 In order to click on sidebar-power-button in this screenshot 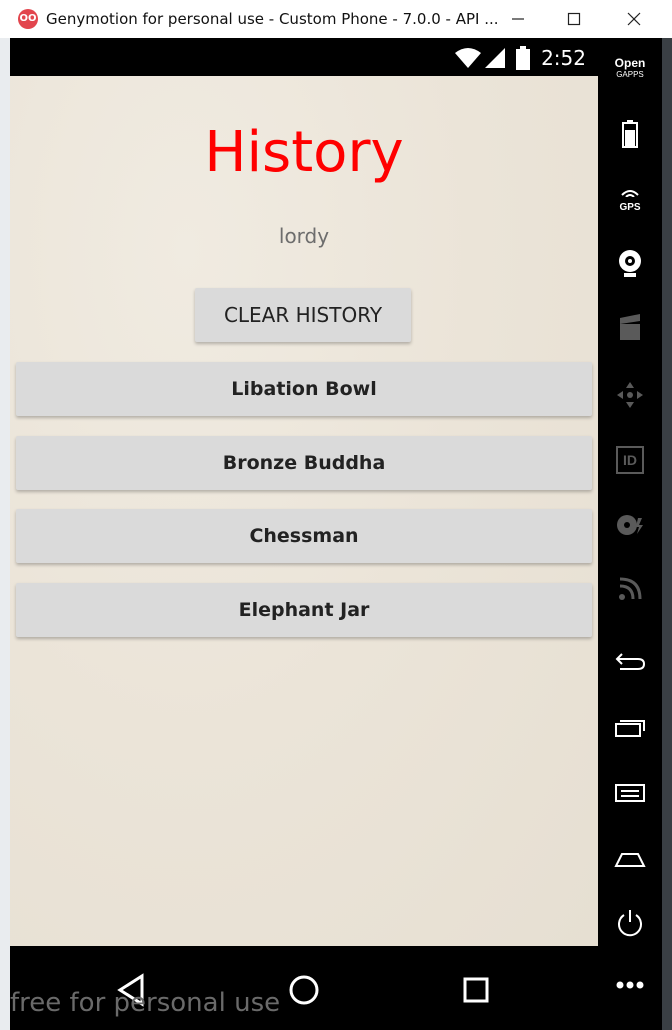, I will do `click(630, 925)`.